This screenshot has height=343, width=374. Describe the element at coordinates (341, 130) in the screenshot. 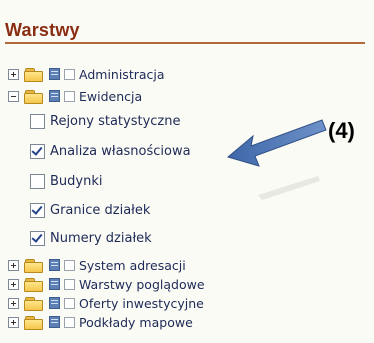

I see `annotation-label: (4)` at that location.